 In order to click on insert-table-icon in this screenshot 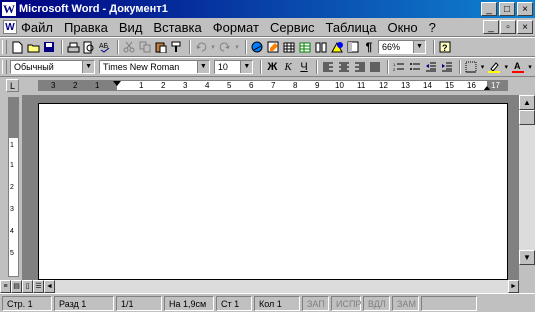, I will do `click(289, 47)`.